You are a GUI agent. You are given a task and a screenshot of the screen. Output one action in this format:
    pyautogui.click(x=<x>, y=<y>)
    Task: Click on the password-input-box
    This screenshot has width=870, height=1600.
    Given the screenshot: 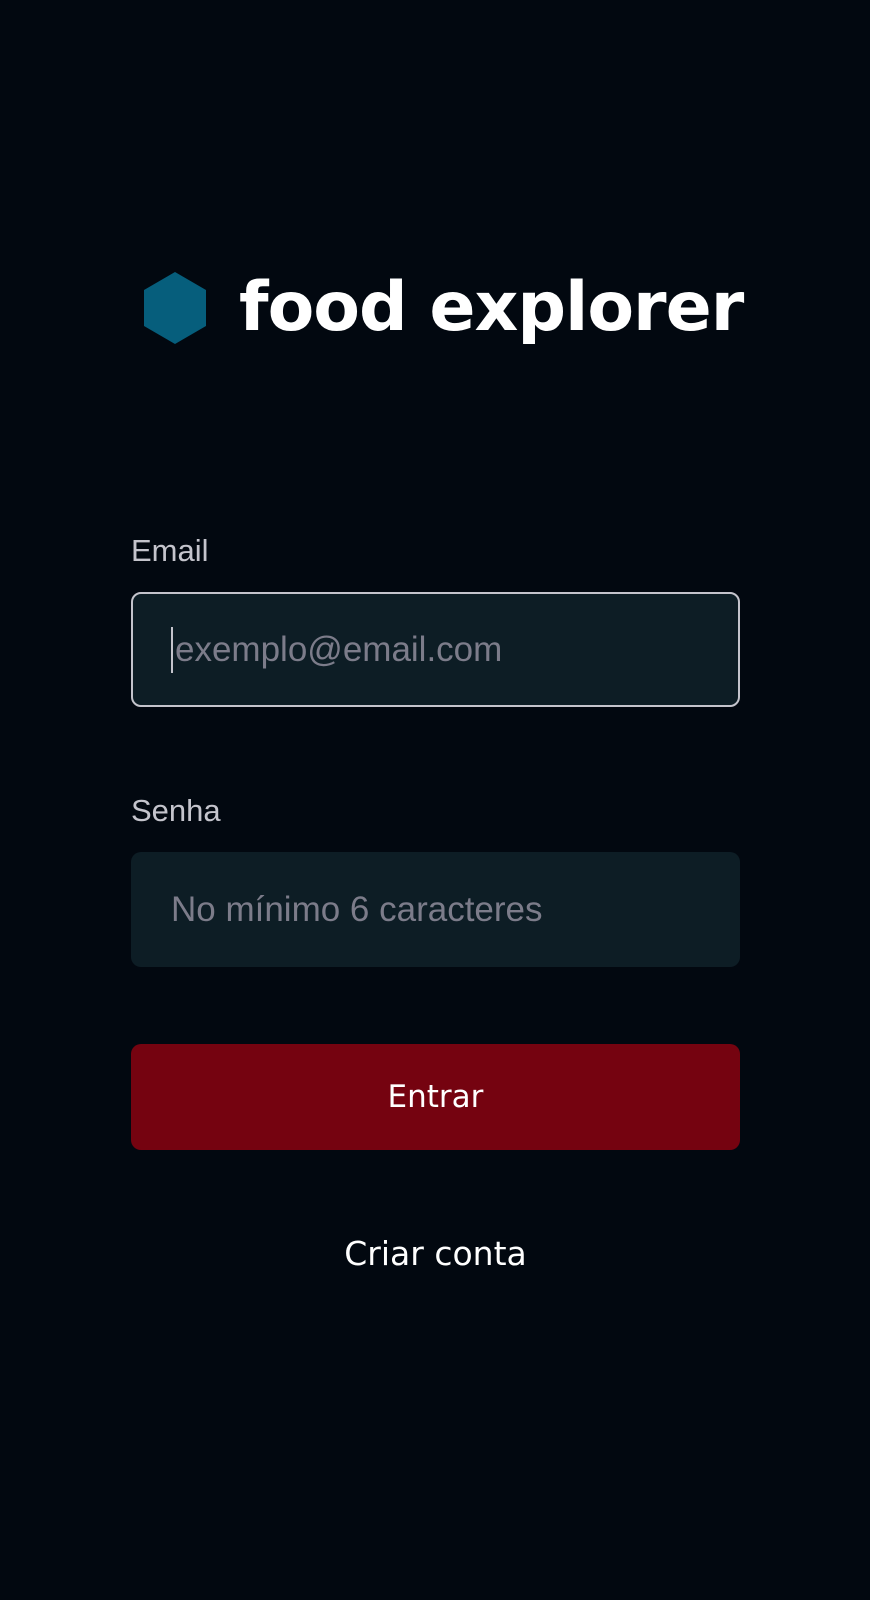 What is the action you would take?
    pyautogui.click(x=435, y=909)
    